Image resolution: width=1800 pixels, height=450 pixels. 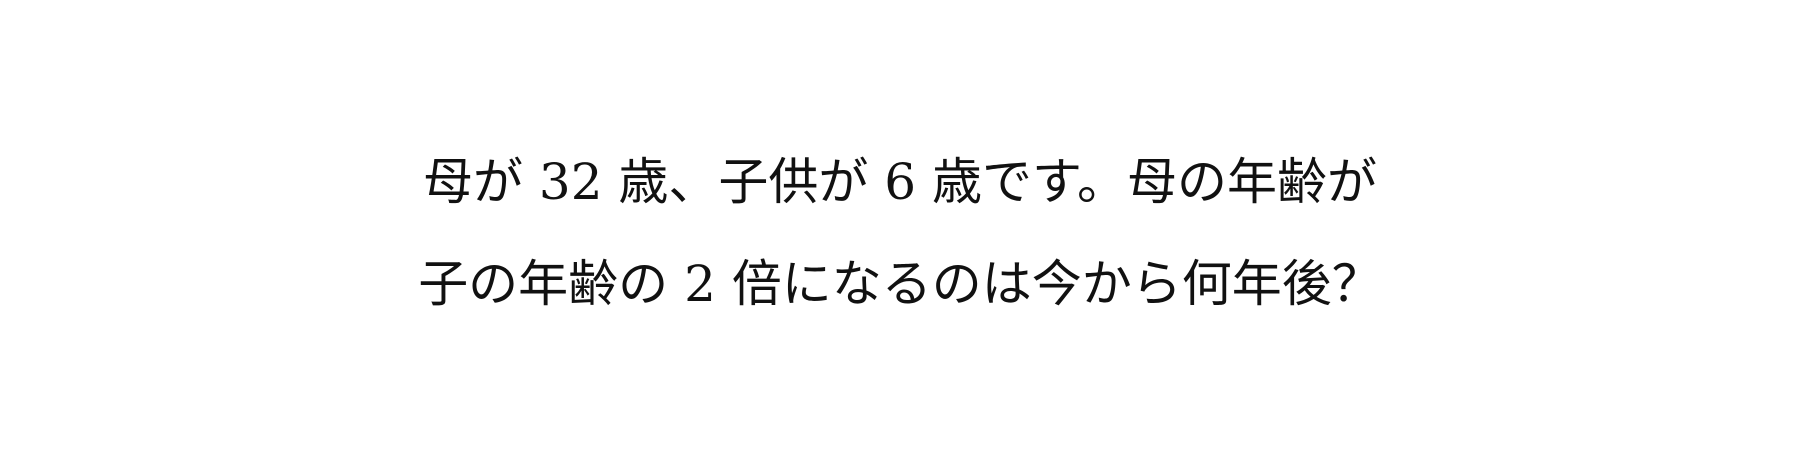 I want to click on problem-line-1: 母が 32 歳、子供が 6 歳です。母の年齢が, so click(x=899, y=182).